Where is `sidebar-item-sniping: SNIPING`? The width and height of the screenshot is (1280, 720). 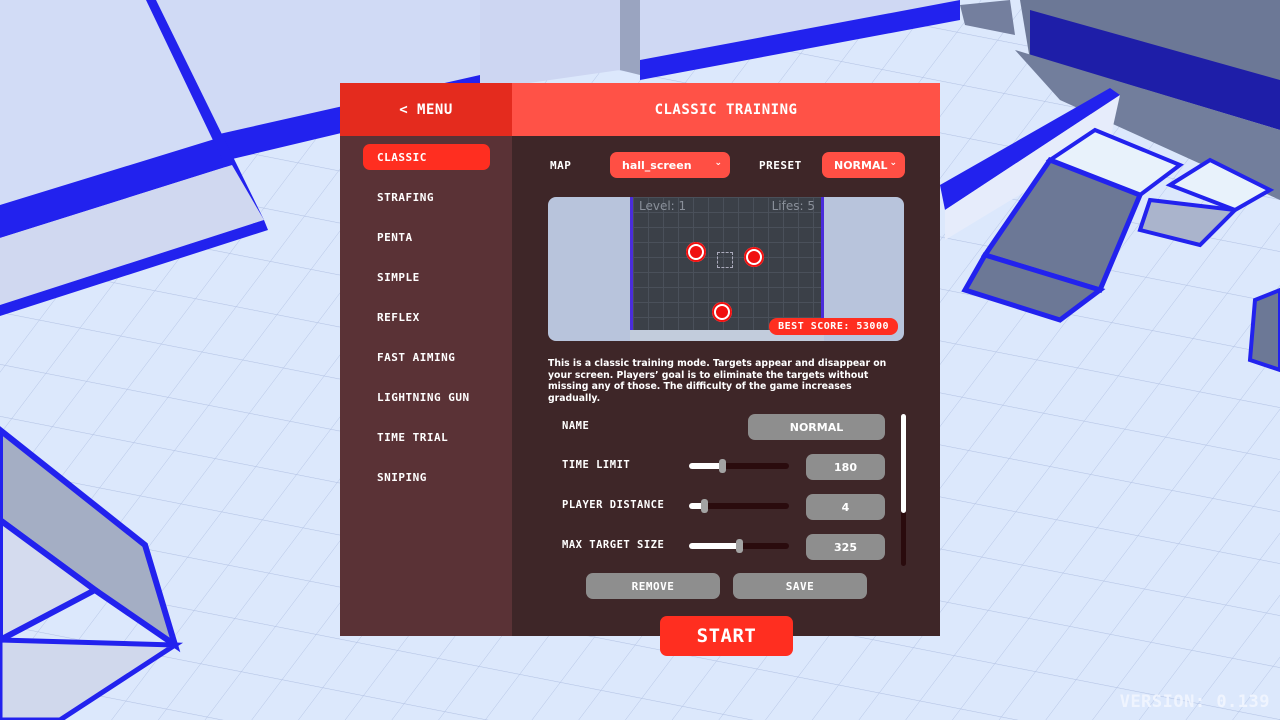 sidebar-item-sniping: SNIPING is located at coordinates (426, 477).